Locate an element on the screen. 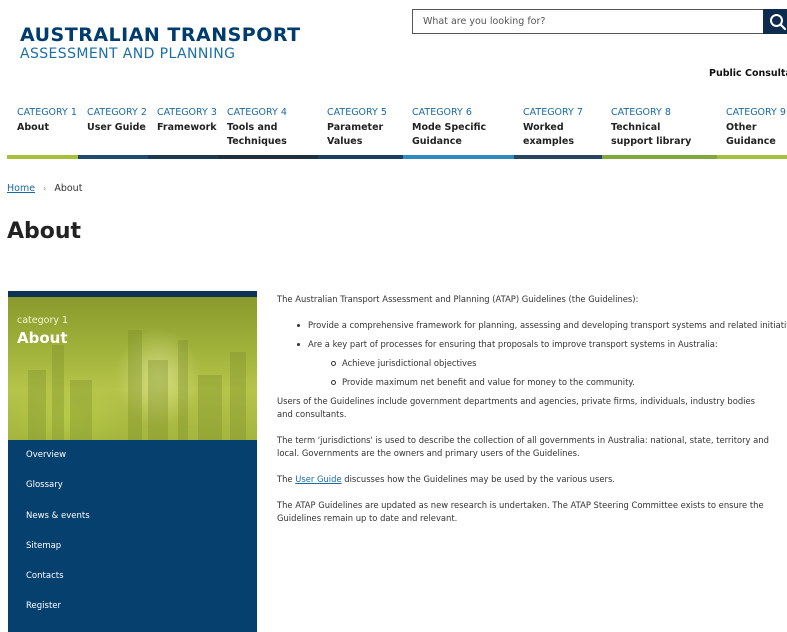  sidebar-banner-image: category 1 About is located at coordinates (132, 368).